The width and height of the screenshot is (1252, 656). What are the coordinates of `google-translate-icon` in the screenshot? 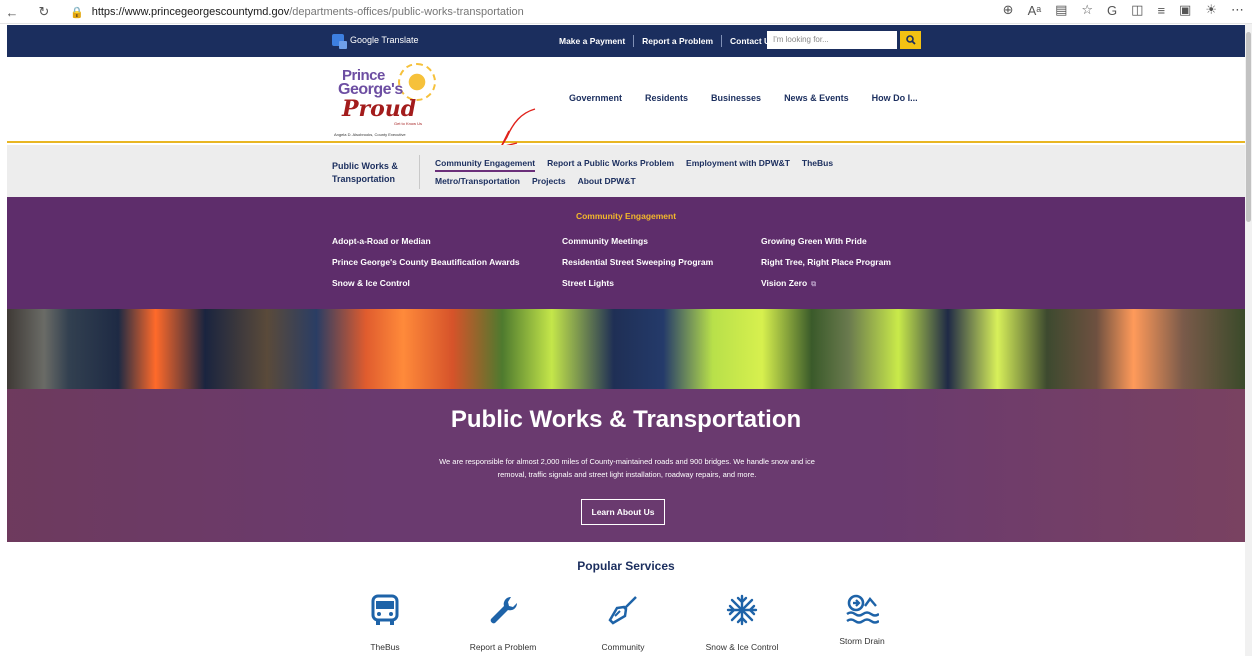 It's located at (339, 41).